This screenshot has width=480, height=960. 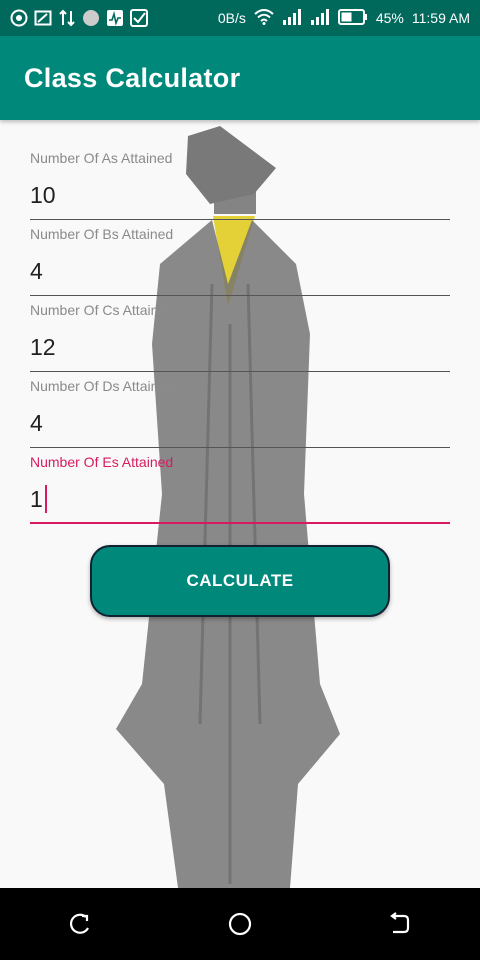 I want to click on cs-attained-label: Number Of Cs Attained, so click(x=102, y=310).